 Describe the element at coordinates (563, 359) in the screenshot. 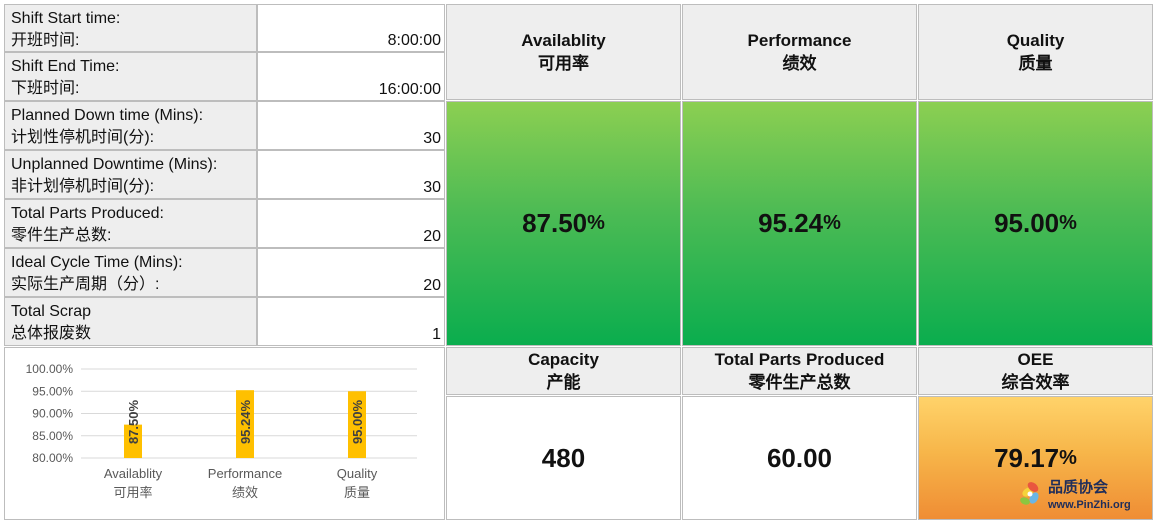

I see `header-en: Capacity` at that location.